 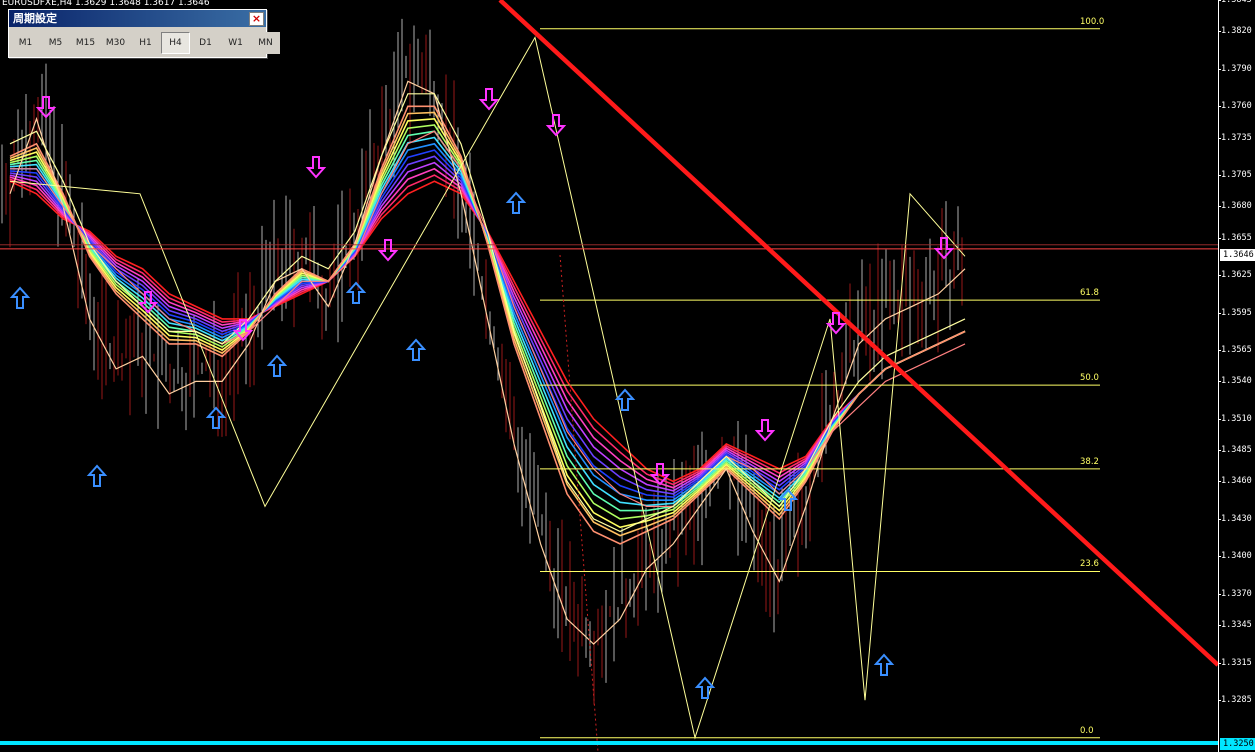 I want to click on price-tick-label: 1.3345, so click(x=1236, y=625).